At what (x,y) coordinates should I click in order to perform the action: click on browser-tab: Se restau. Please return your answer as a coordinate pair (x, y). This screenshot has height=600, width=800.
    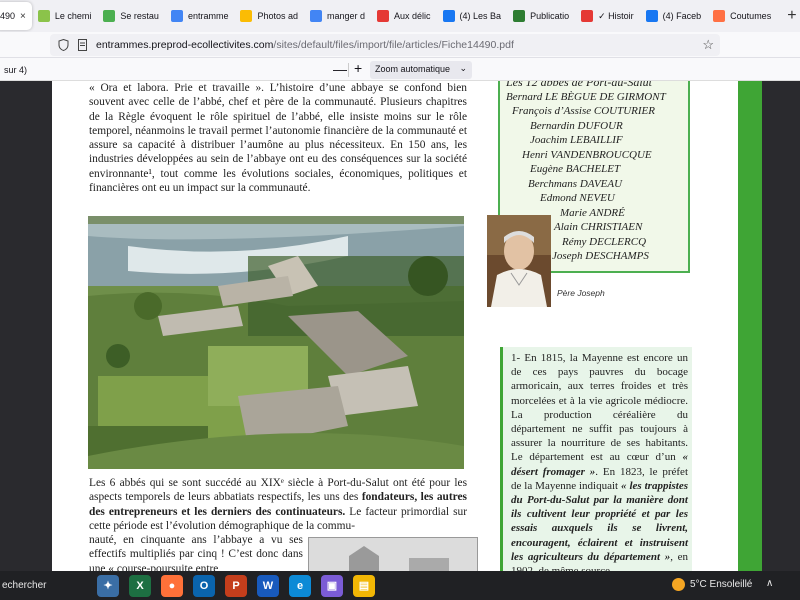
    Looking at the image, I should click on (131, 16).